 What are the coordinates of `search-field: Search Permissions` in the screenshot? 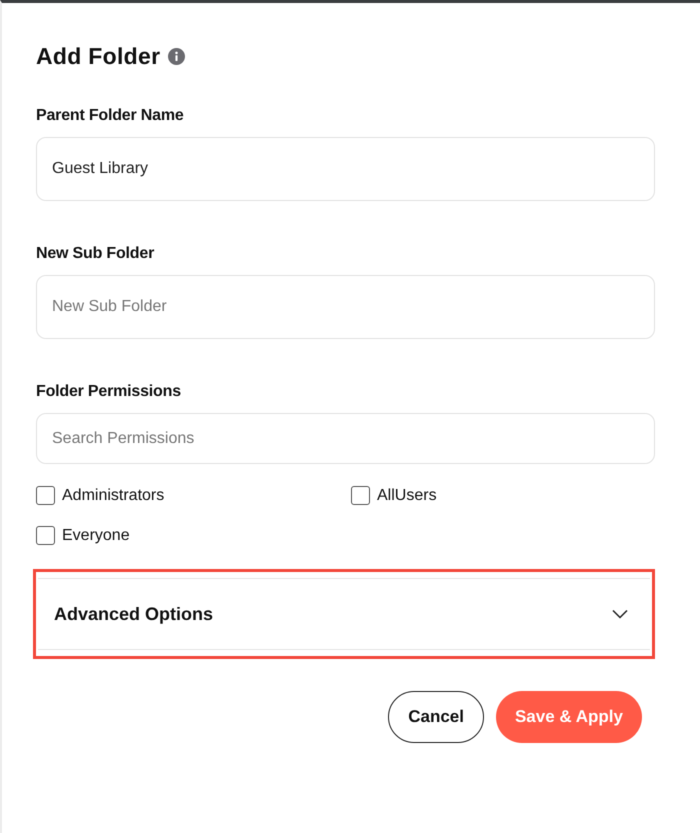 It's located at (345, 438).